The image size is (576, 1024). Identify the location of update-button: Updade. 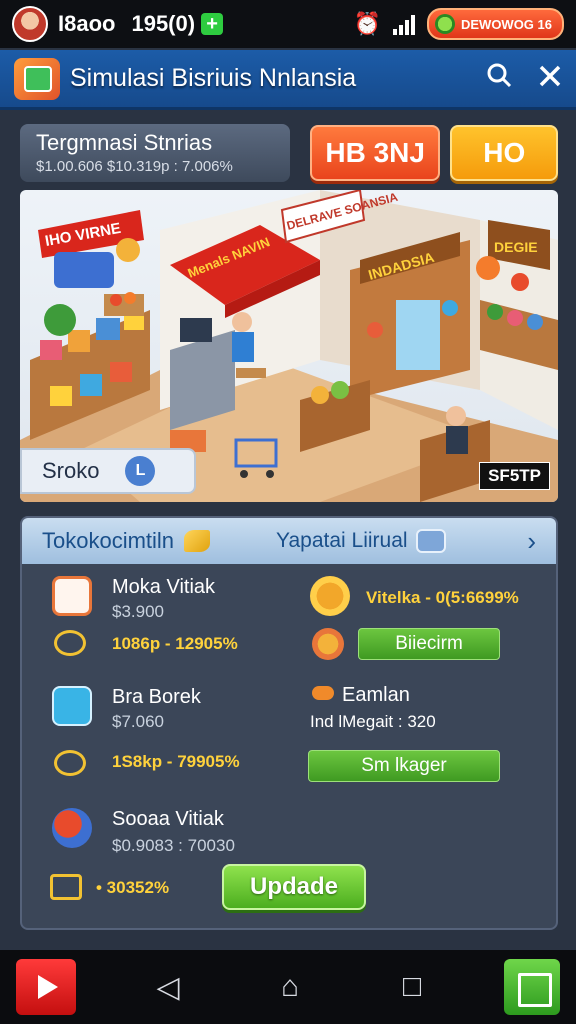
(294, 887).